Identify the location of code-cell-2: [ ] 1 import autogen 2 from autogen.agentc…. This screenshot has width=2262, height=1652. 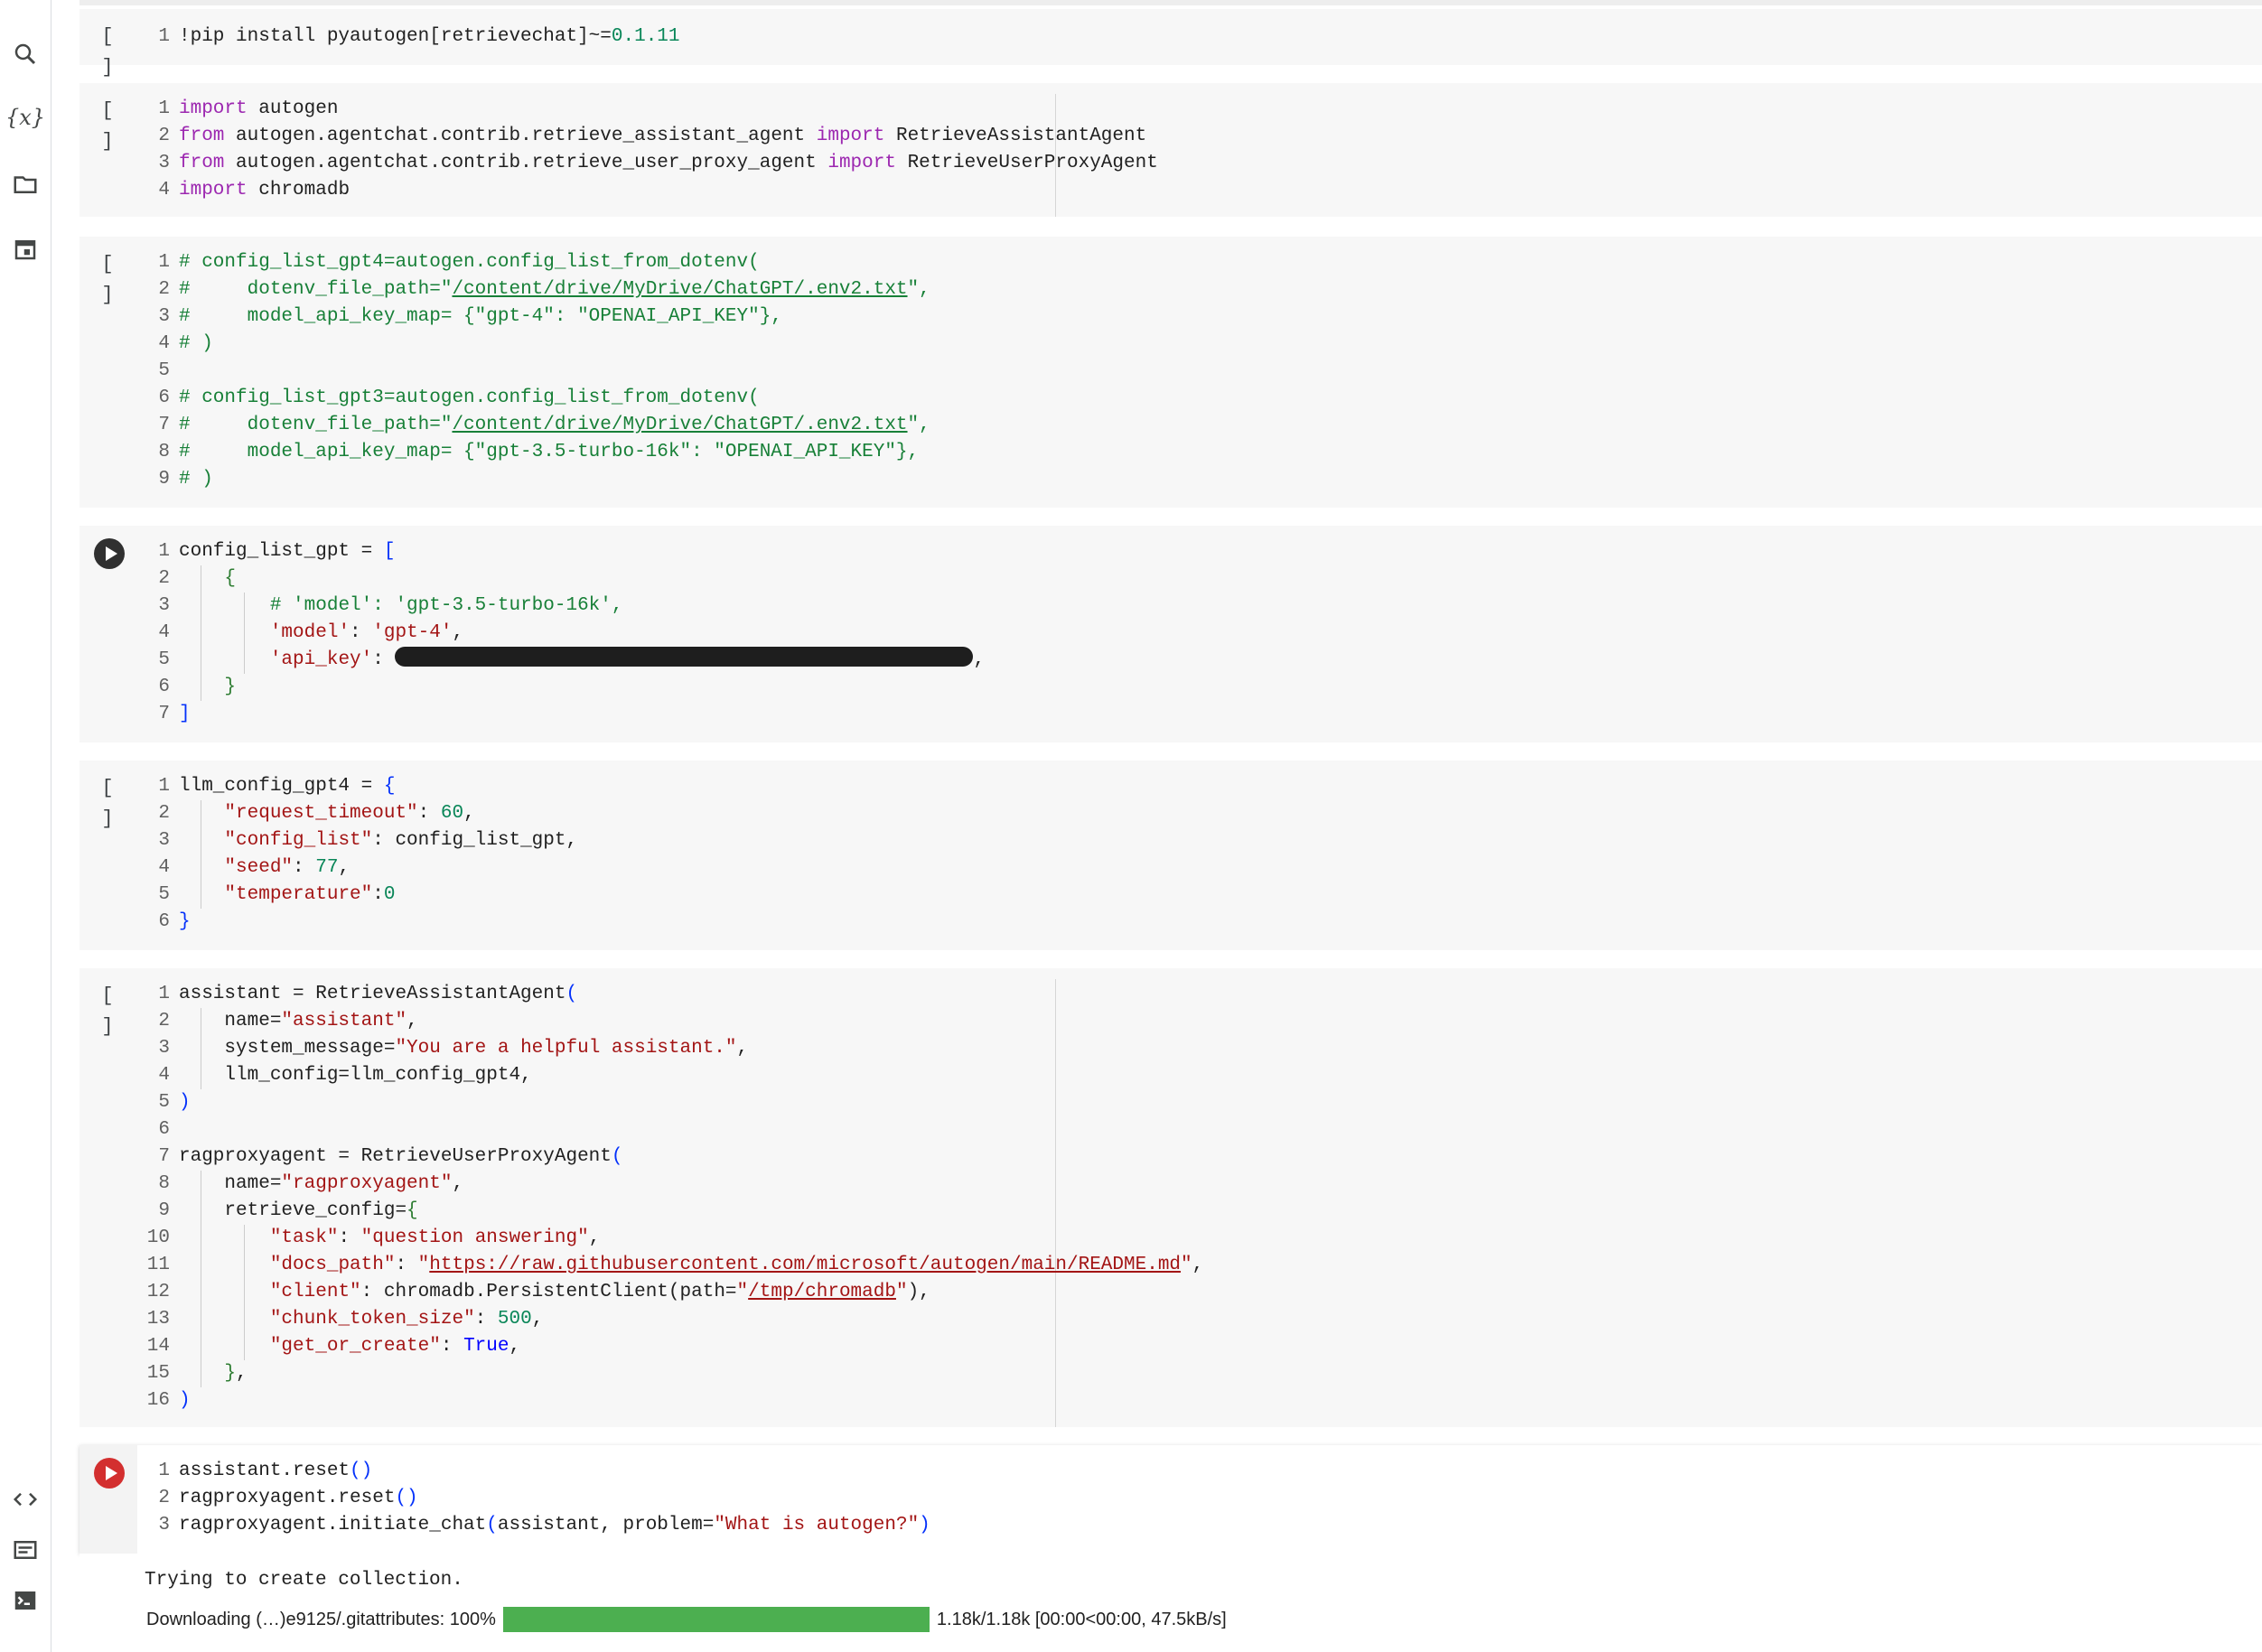
(1170, 150).